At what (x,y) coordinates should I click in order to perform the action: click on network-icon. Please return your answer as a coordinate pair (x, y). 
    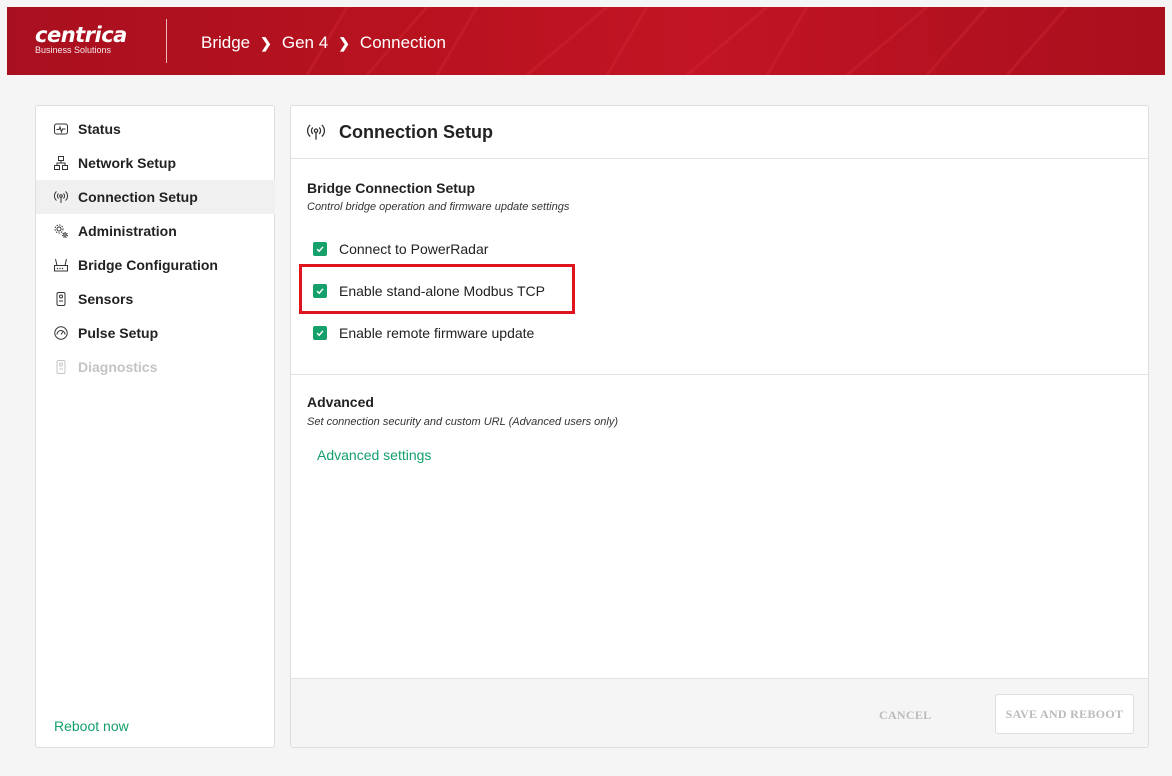
    Looking at the image, I should click on (61, 163).